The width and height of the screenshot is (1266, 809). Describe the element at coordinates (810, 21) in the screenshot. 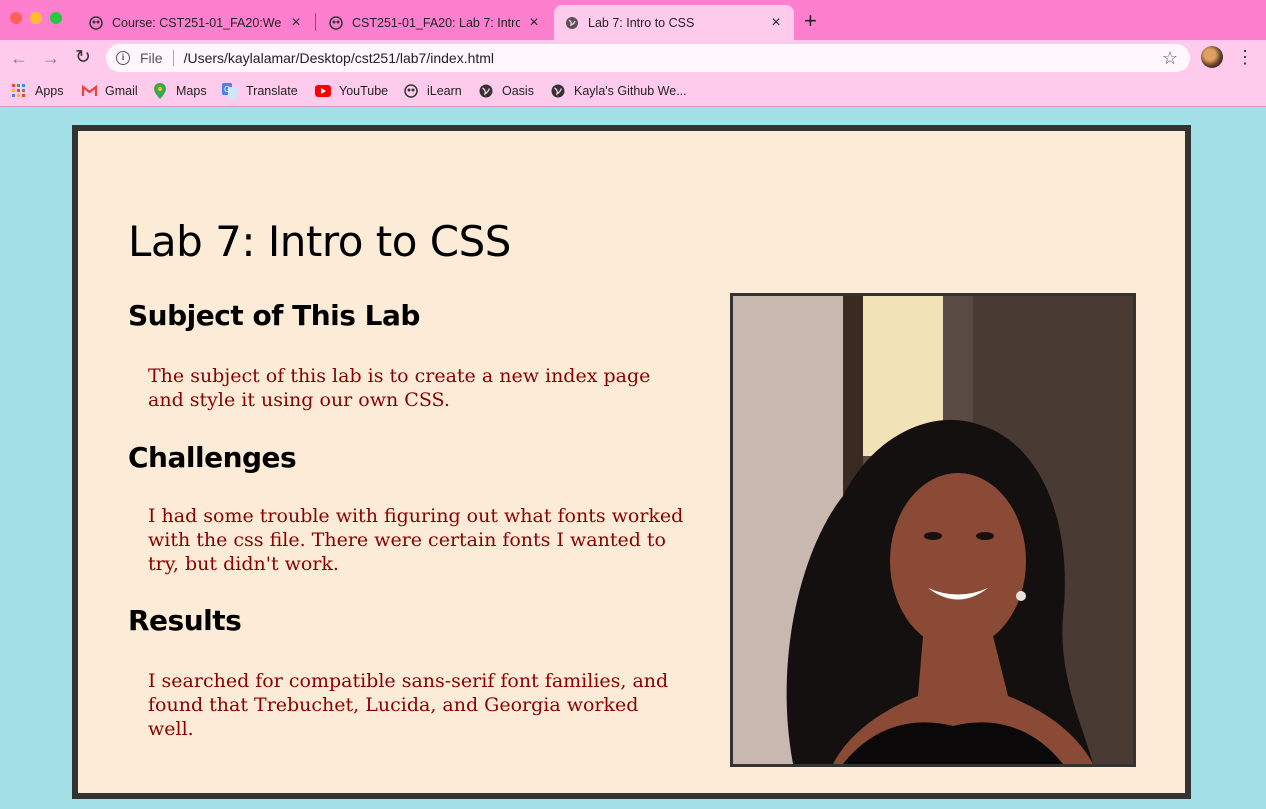

I see `new-tab-button: +` at that location.